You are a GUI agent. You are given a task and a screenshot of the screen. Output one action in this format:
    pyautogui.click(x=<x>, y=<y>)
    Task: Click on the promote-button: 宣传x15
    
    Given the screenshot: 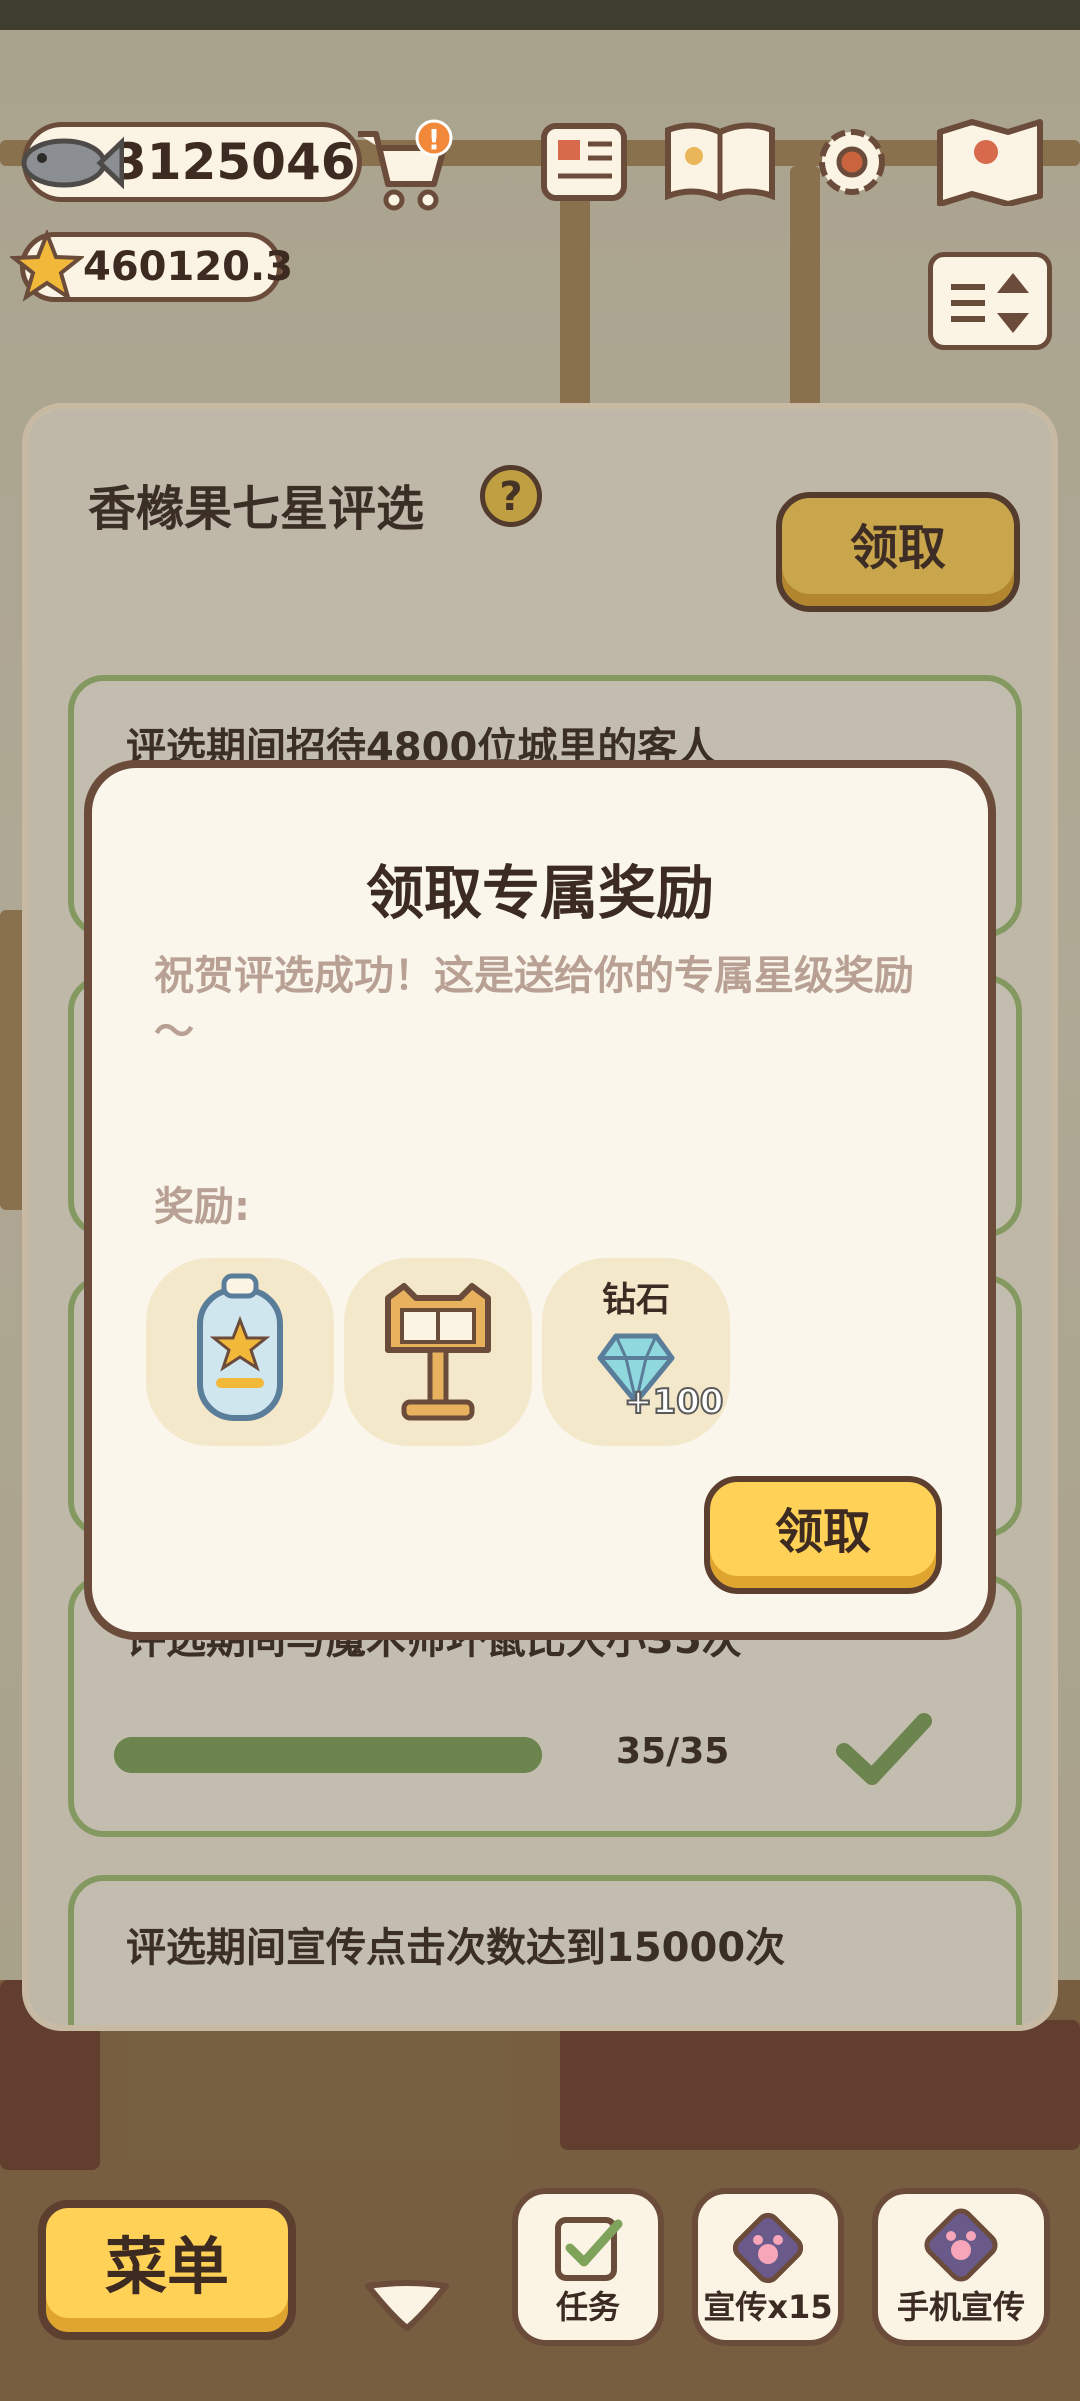 What is the action you would take?
    pyautogui.click(x=768, y=2267)
    